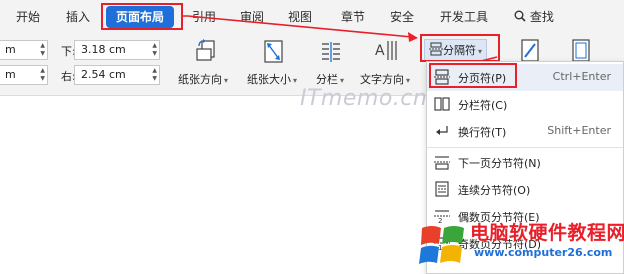 The image size is (624, 274). Describe the element at coordinates (482, 132) in the screenshot. I see `menu-item-label: 换行符(T)` at that location.